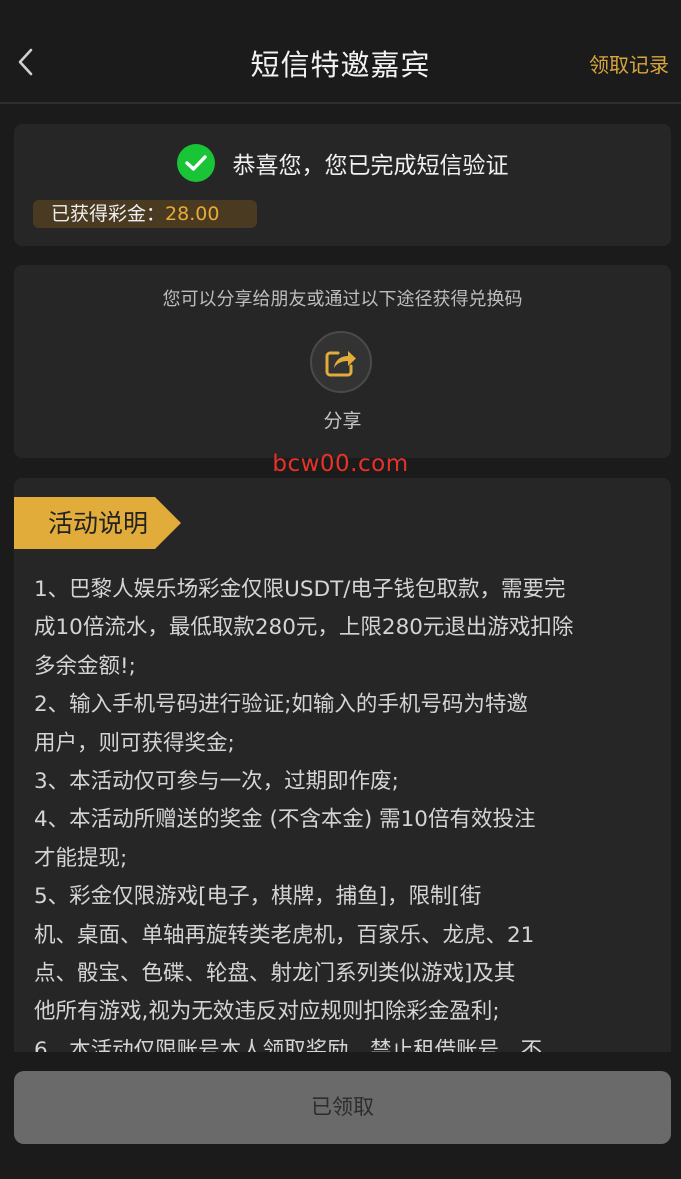  Describe the element at coordinates (285, 820) in the screenshot. I see `rule-line: 4、本活动所赠送的奖金 (不含本金) 需10倍有效投注` at that location.